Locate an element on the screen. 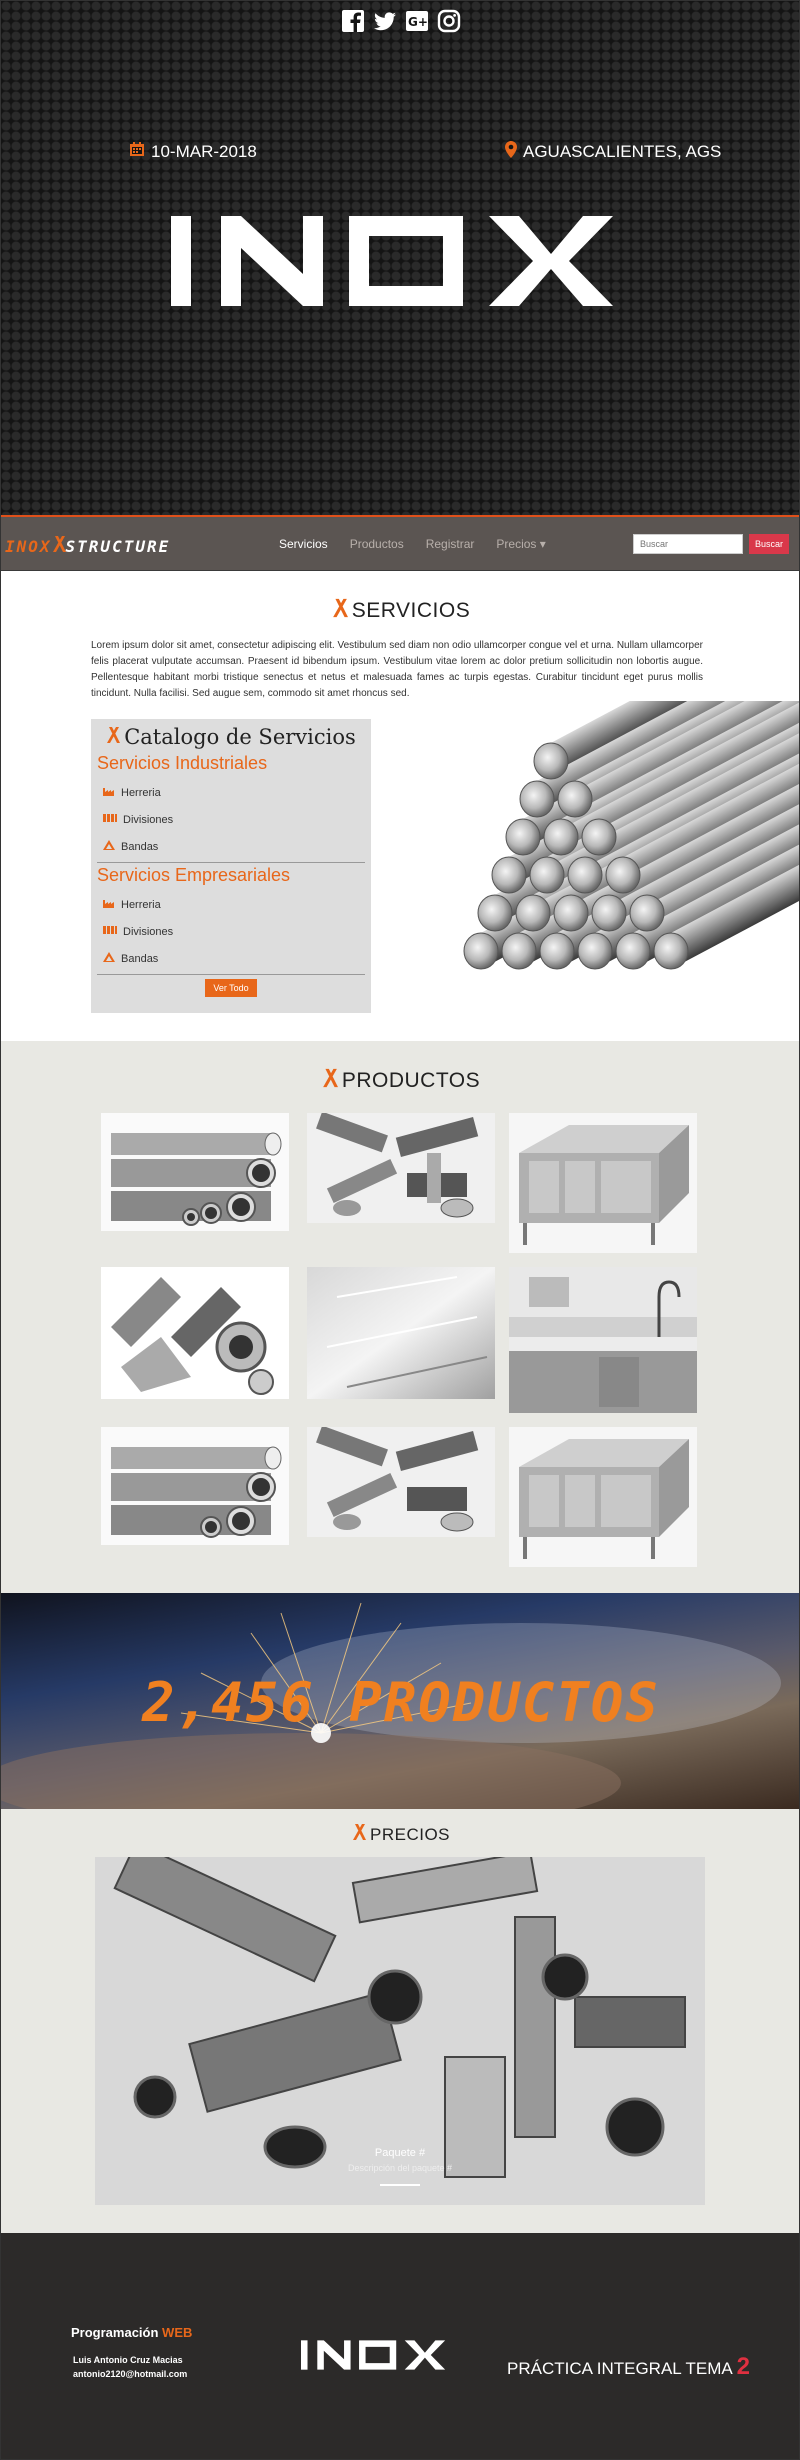 Image resolution: width=800 pixels, height=2460 pixels. price-carousel: Paquete # Descripción del paquete # is located at coordinates (400, 2031).